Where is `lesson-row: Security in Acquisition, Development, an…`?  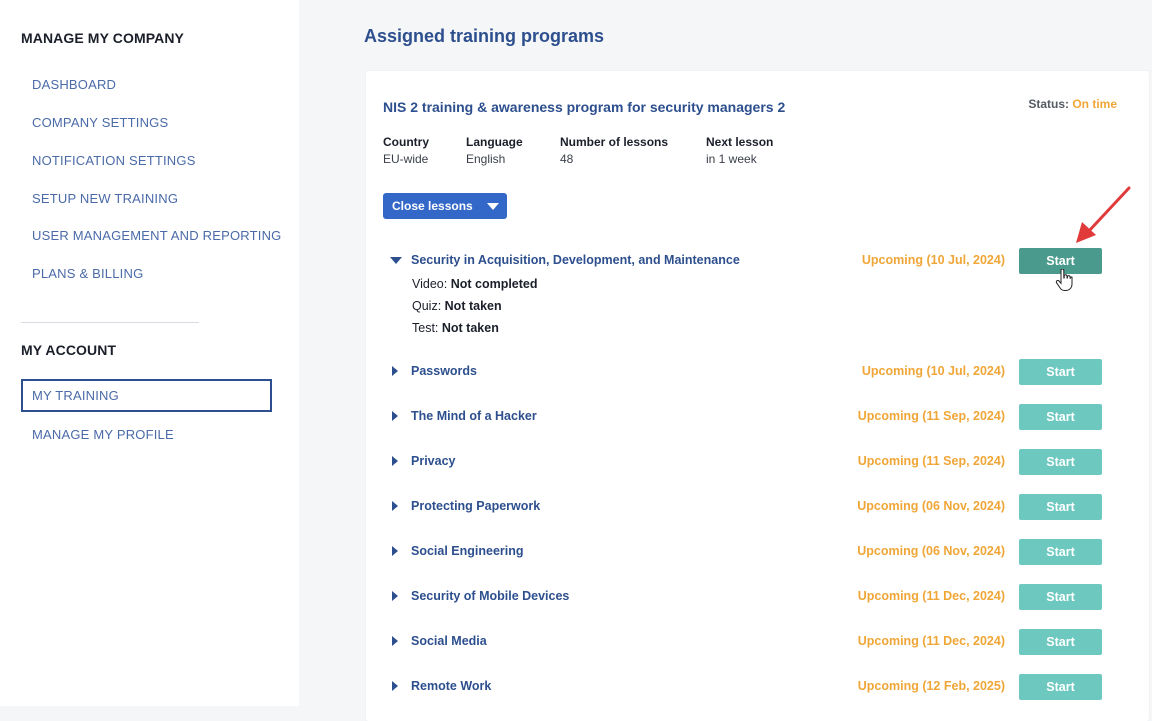 lesson-row: Security in Acquisition, Development, an… is located at coordinates (757, 261).